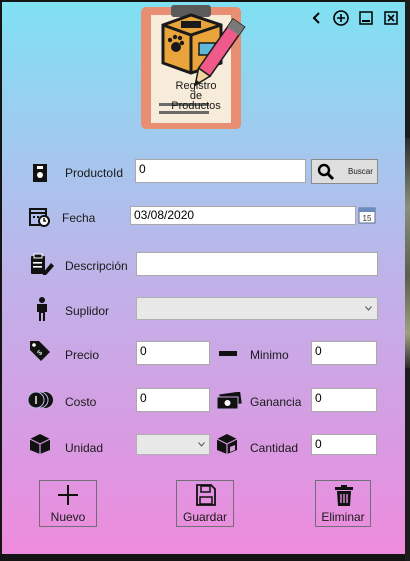  I want to click on guardar-button: Guardar, so click(205, 503).